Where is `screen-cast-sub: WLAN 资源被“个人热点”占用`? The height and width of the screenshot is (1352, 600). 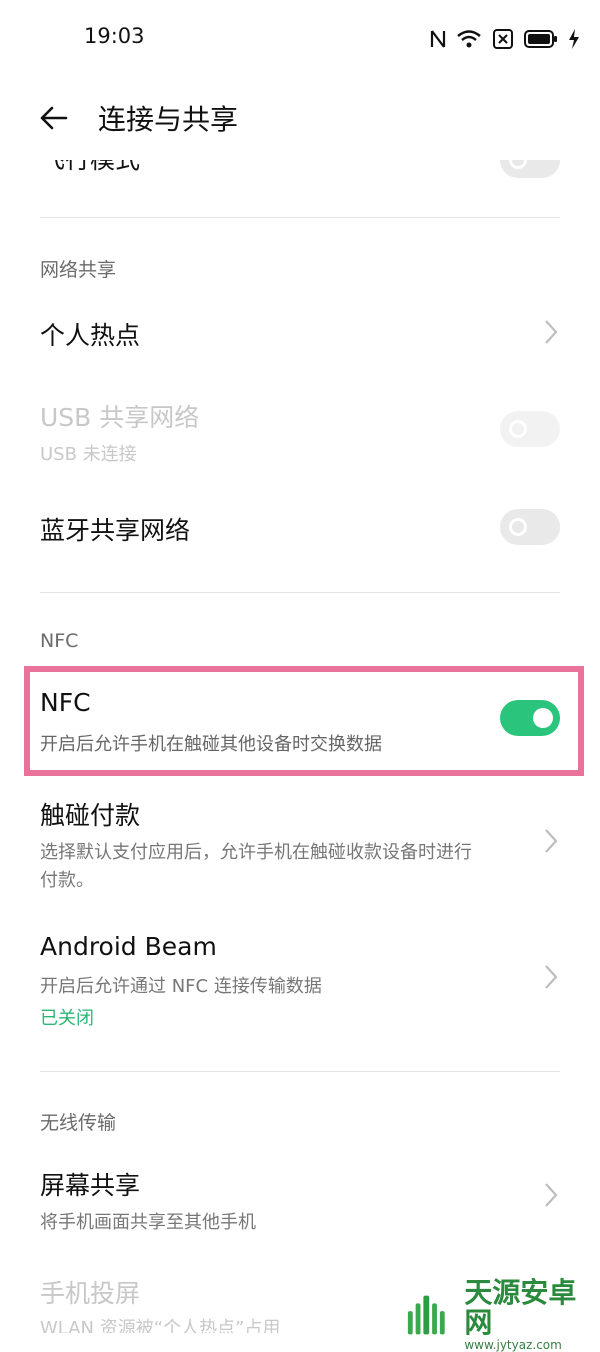
screen-cast-sub: WLAN 资源被“个人热点”占用 is located at coordinates (160, 1325).